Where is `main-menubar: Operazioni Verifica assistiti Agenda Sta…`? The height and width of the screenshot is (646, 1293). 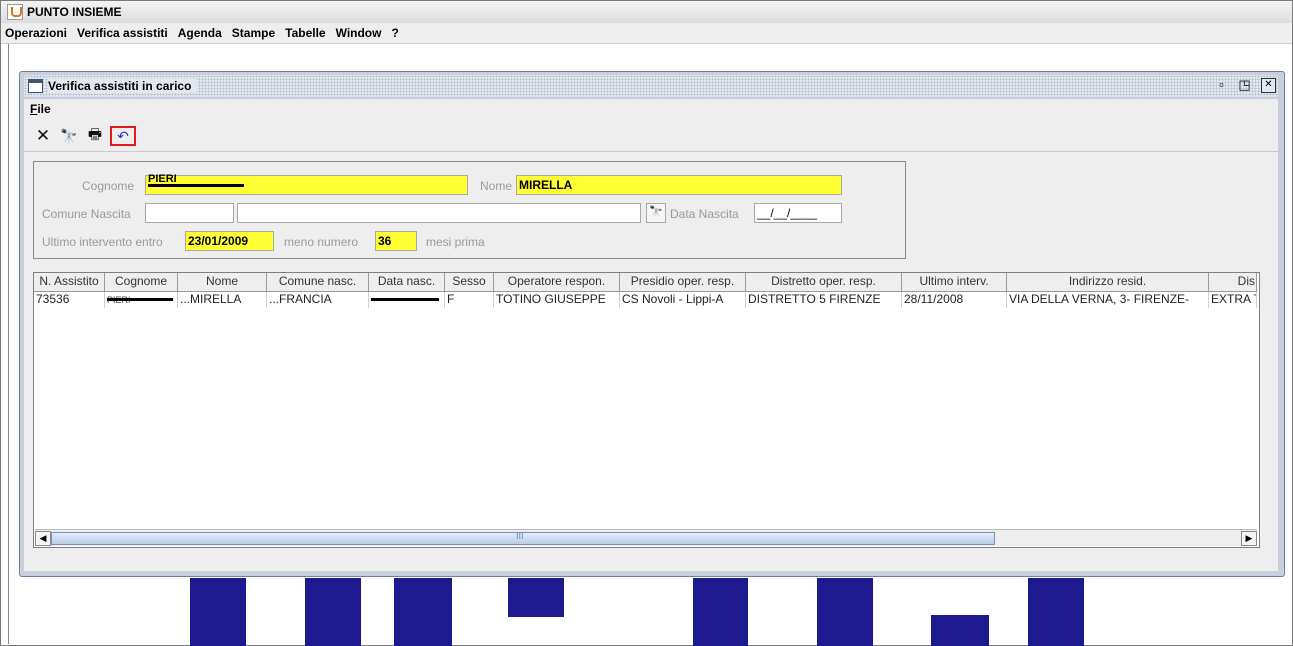
main-menubar: Operazioni Verifica assistiti Agenda Sta… is located at coordinates (646, 33).